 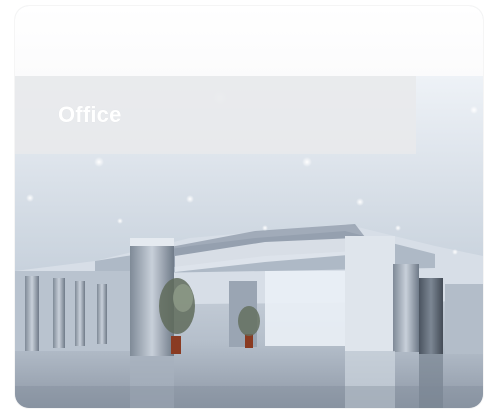 What do you see at coordinates (90, 114) in the screenshot?
I see `card-title: Office` at bounding box center [90, 114].